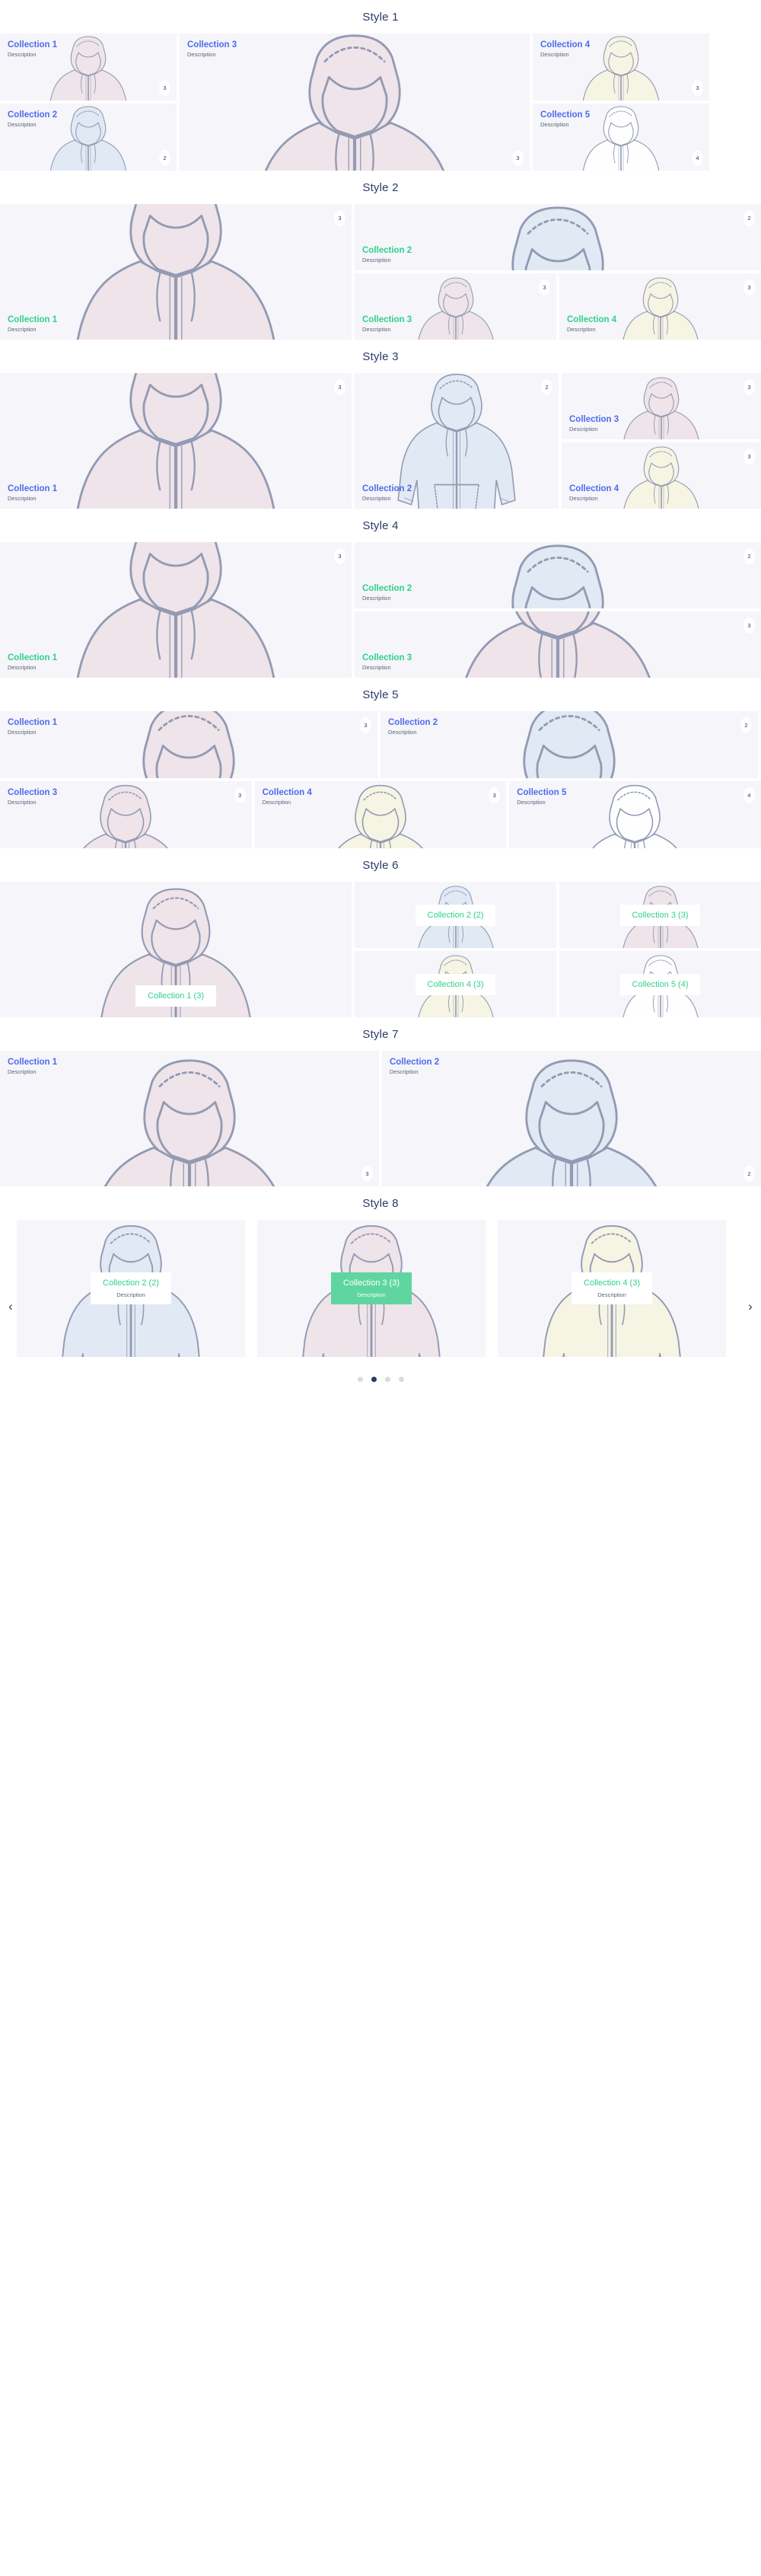 The width and height of the screenshot is (761, 2576). What do you see at coordinates (371, 1288) in the screenshot?
I see `carousel-slide-collection-3: Collection 3 (3) Description` at bounding box center [371, 1288].